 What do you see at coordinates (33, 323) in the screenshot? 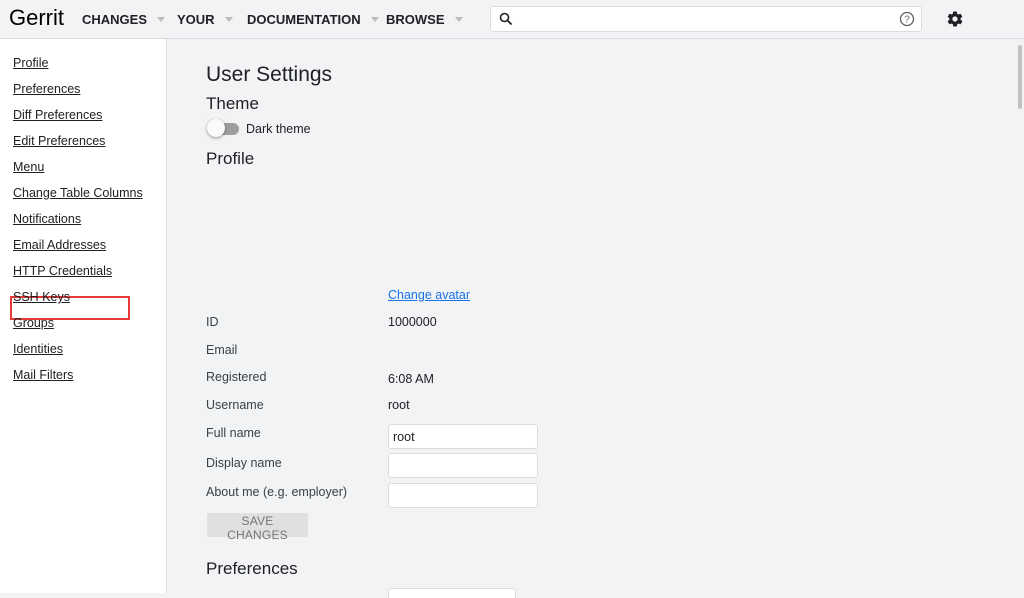
I see `sidebar-item-groups: Groups` at bounding box center [33, 323].